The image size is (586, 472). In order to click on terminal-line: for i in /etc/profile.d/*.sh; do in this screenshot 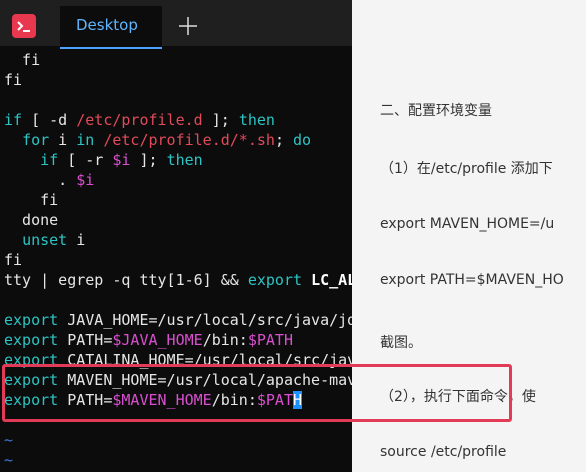, I will do `click(167, 140)`.